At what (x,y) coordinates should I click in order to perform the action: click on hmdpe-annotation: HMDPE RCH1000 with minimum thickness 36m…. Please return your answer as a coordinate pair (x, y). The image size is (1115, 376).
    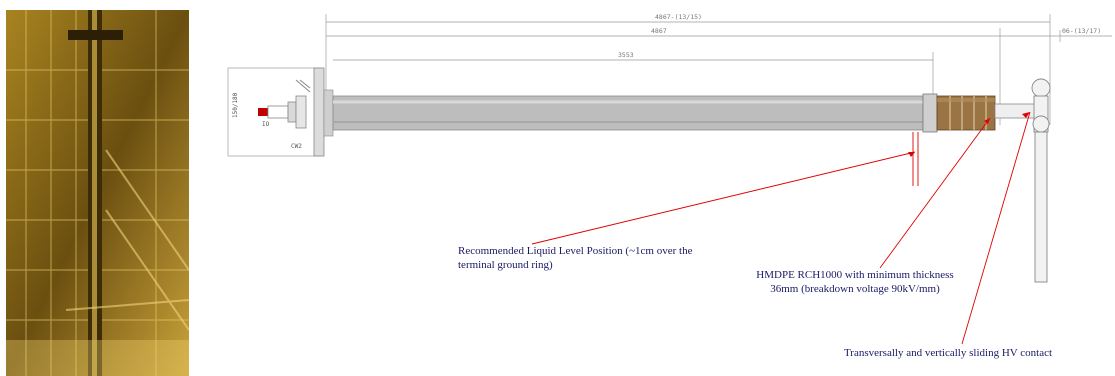
    Looking at the image, I should click on (855, 282).